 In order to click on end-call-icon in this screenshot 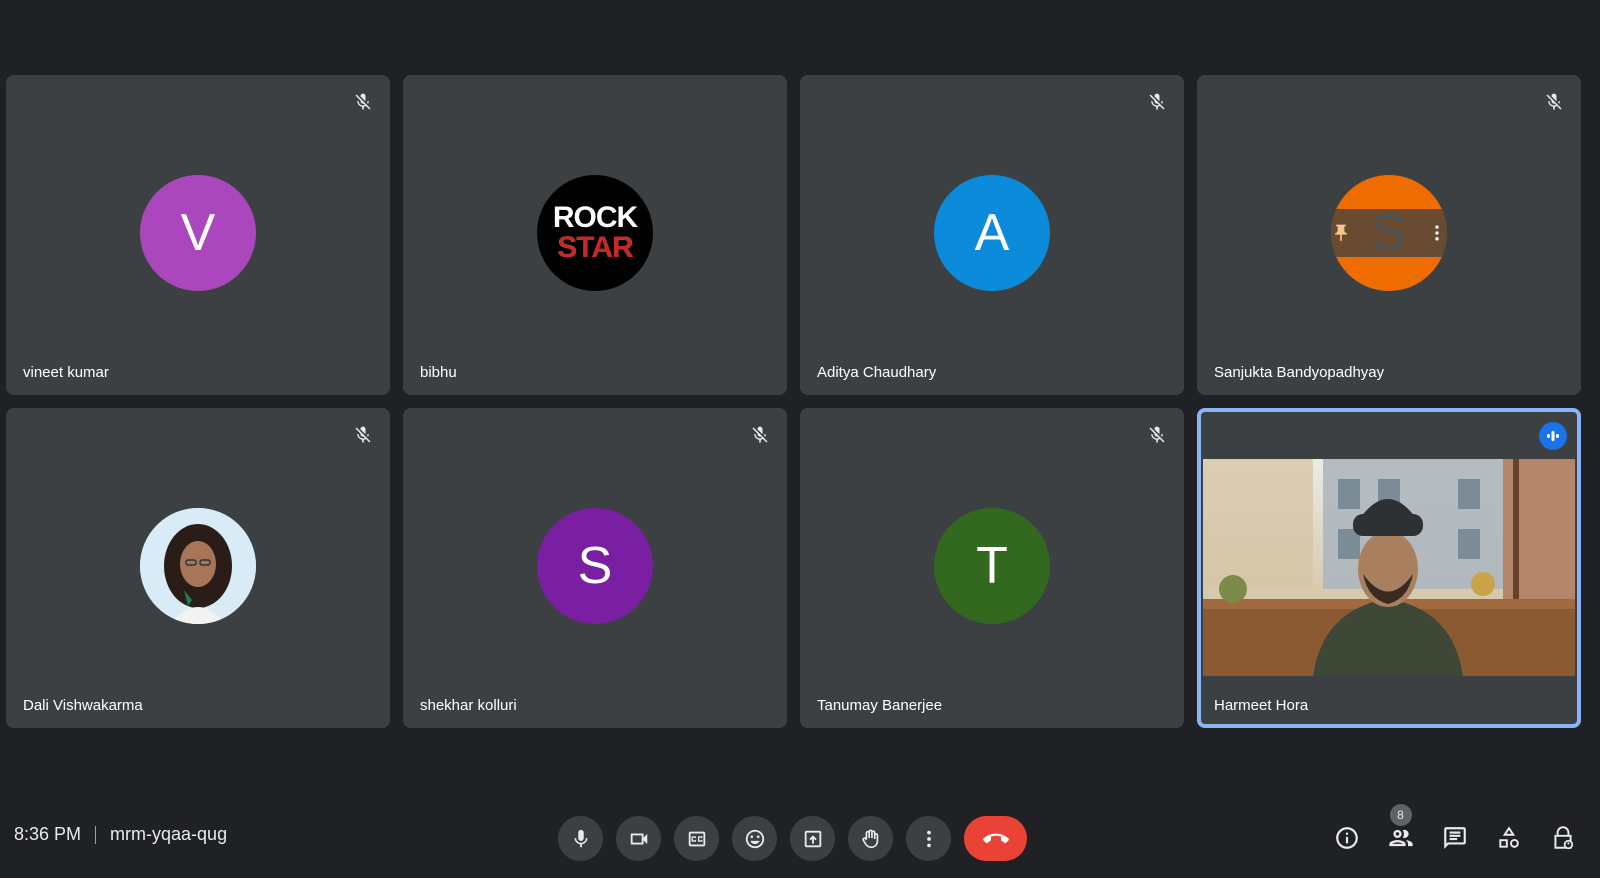, I will do `click(995, 838)`.